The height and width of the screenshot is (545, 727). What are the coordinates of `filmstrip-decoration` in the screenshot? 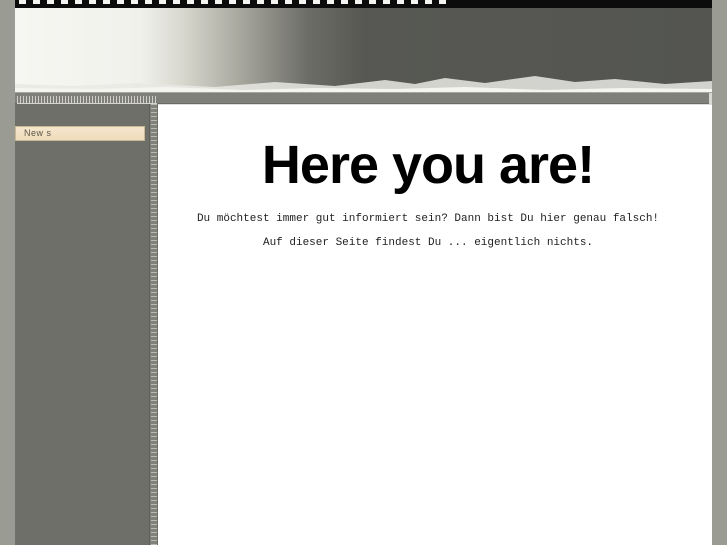 It's located at (363, 4).